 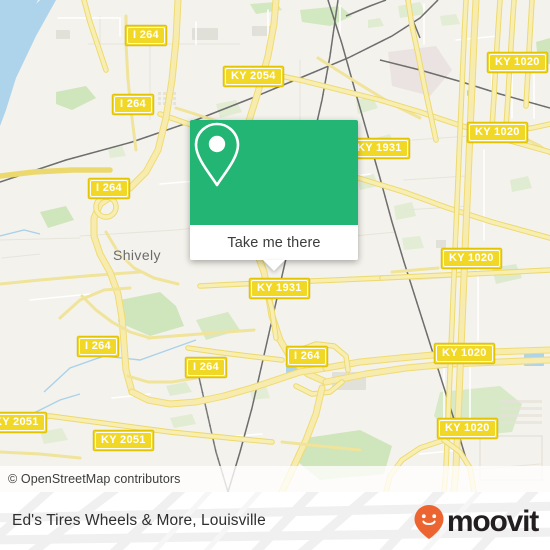 What do you see at coordinates (137, 255) in the screenshot?
I see `place-label-shively: Shively` at bounding box center [137, 255].